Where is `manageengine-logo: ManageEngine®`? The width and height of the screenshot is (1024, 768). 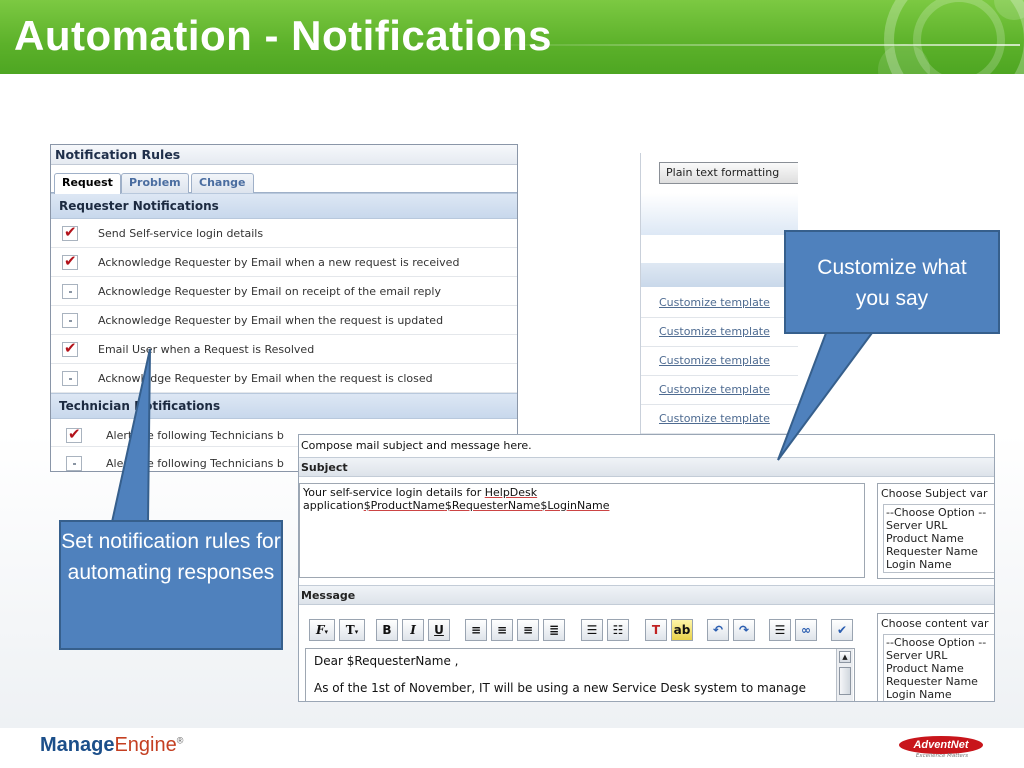
manageengine-logo: ManageEngine® is located at coordinates (111, 745).